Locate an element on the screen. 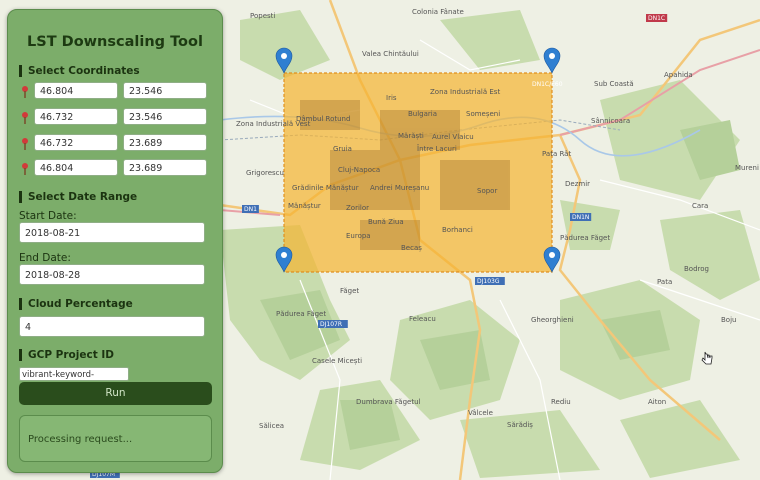 This screenshot has height=480, width=760. map-place-label: Sălicea is located at coordinates (271, 426).